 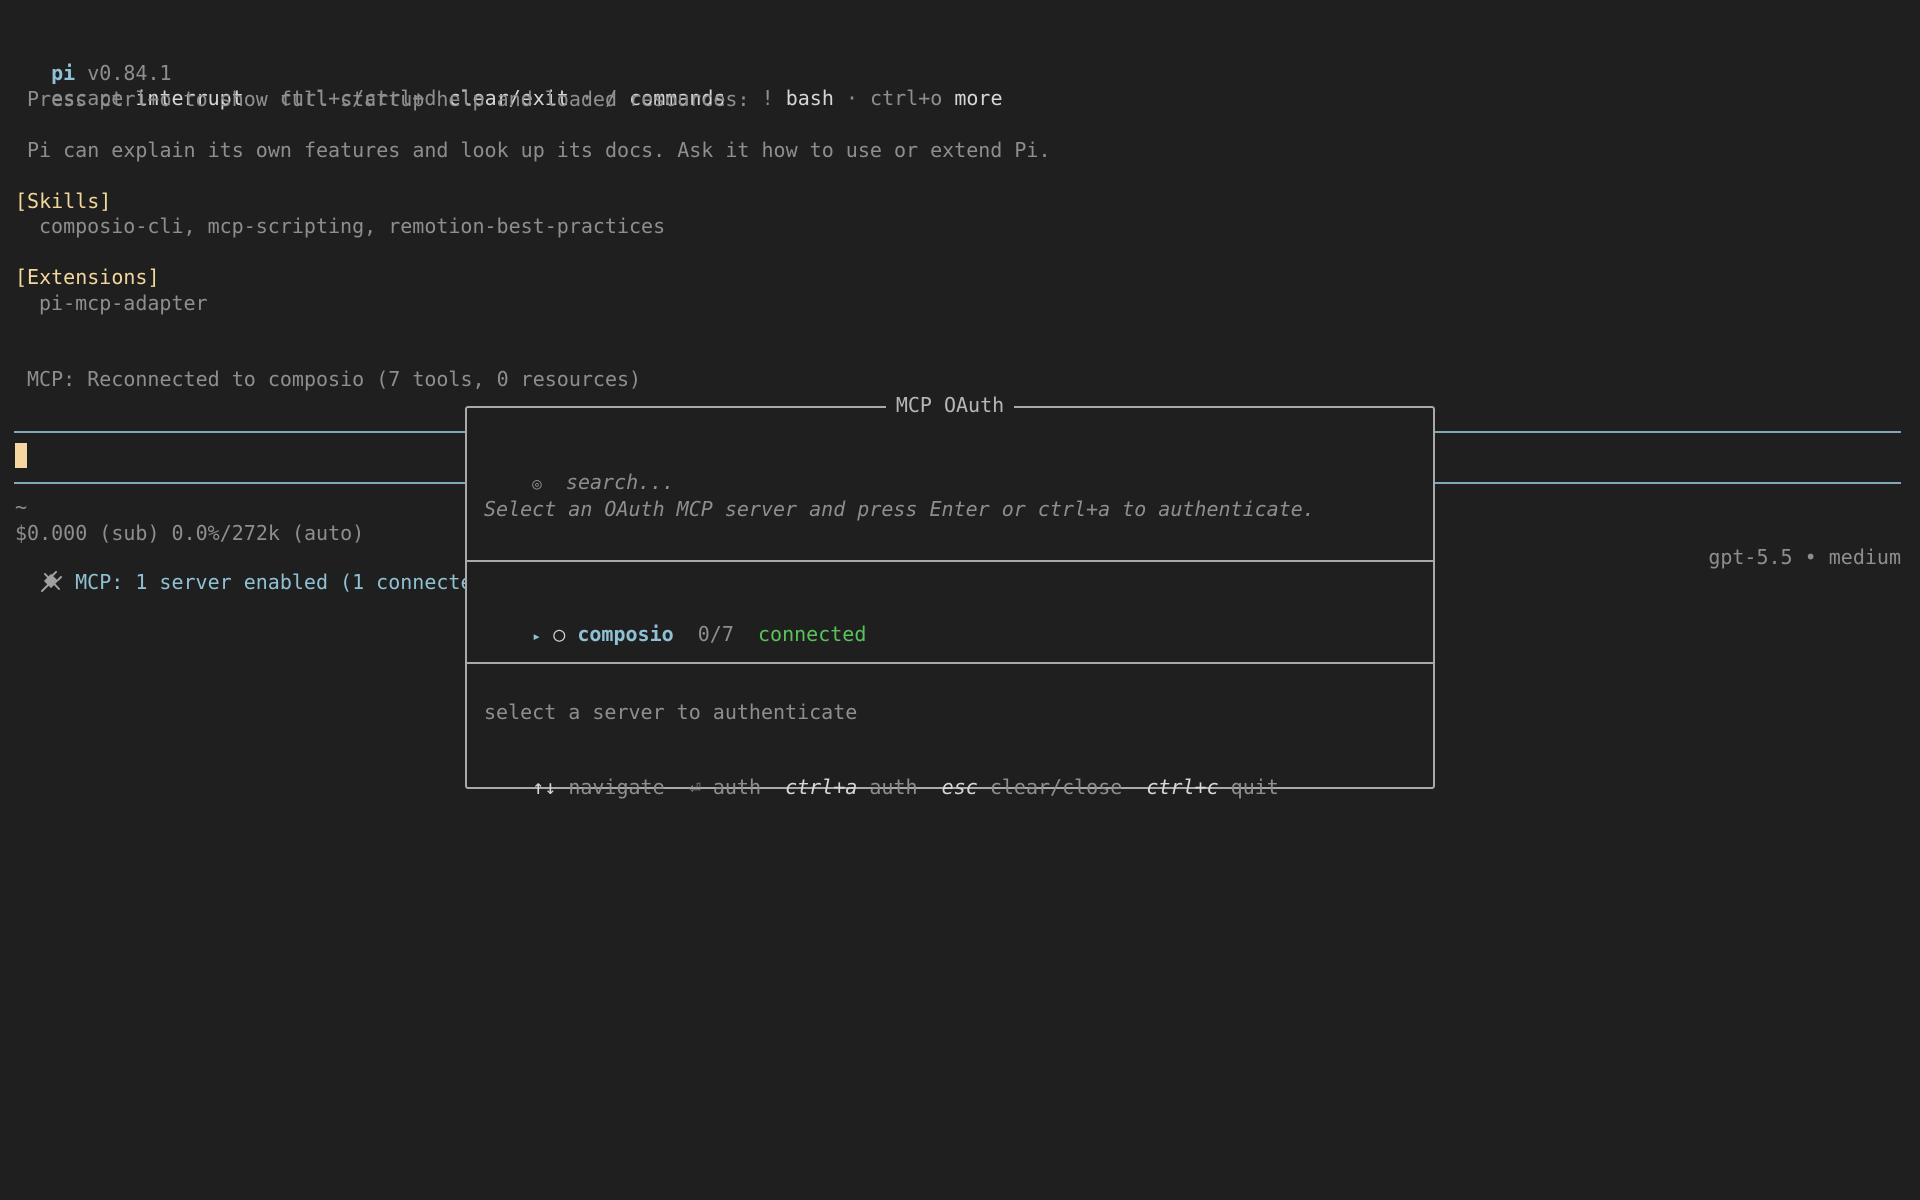 I want to click on shortcut-action: bash, so click(x=809, y=98).